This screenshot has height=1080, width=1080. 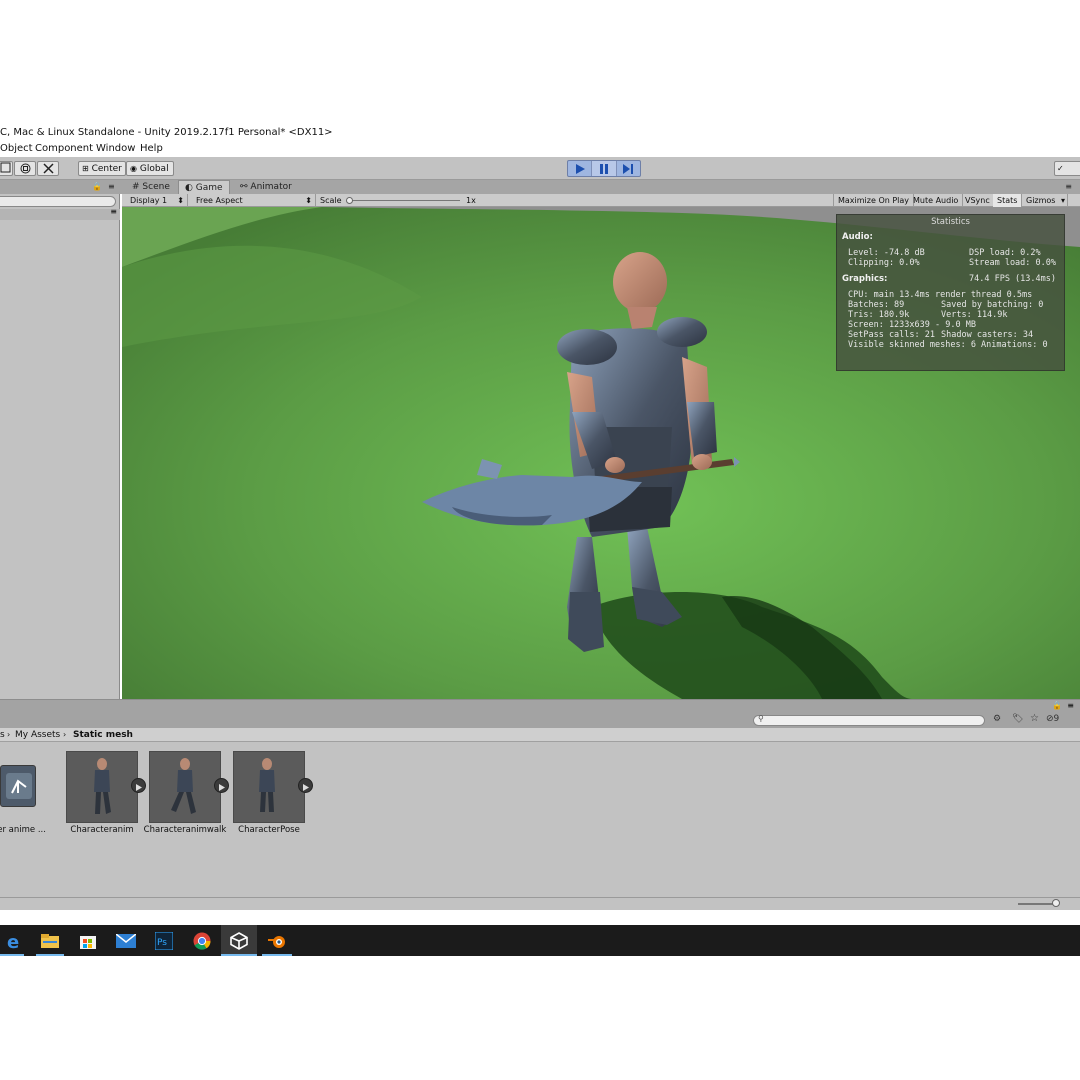 What do you see at coordinates (1060, 168) in the screenshot?
I see `check-icon: ✓` at bounding box center [1060, 168].